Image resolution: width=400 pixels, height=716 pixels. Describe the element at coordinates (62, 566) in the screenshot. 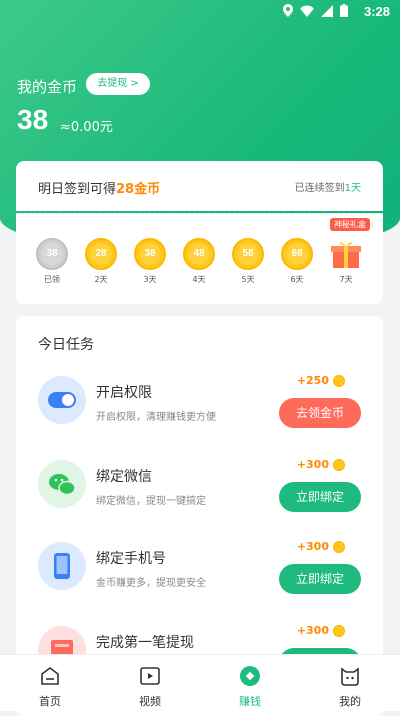

I see `phone-icon` at that location.